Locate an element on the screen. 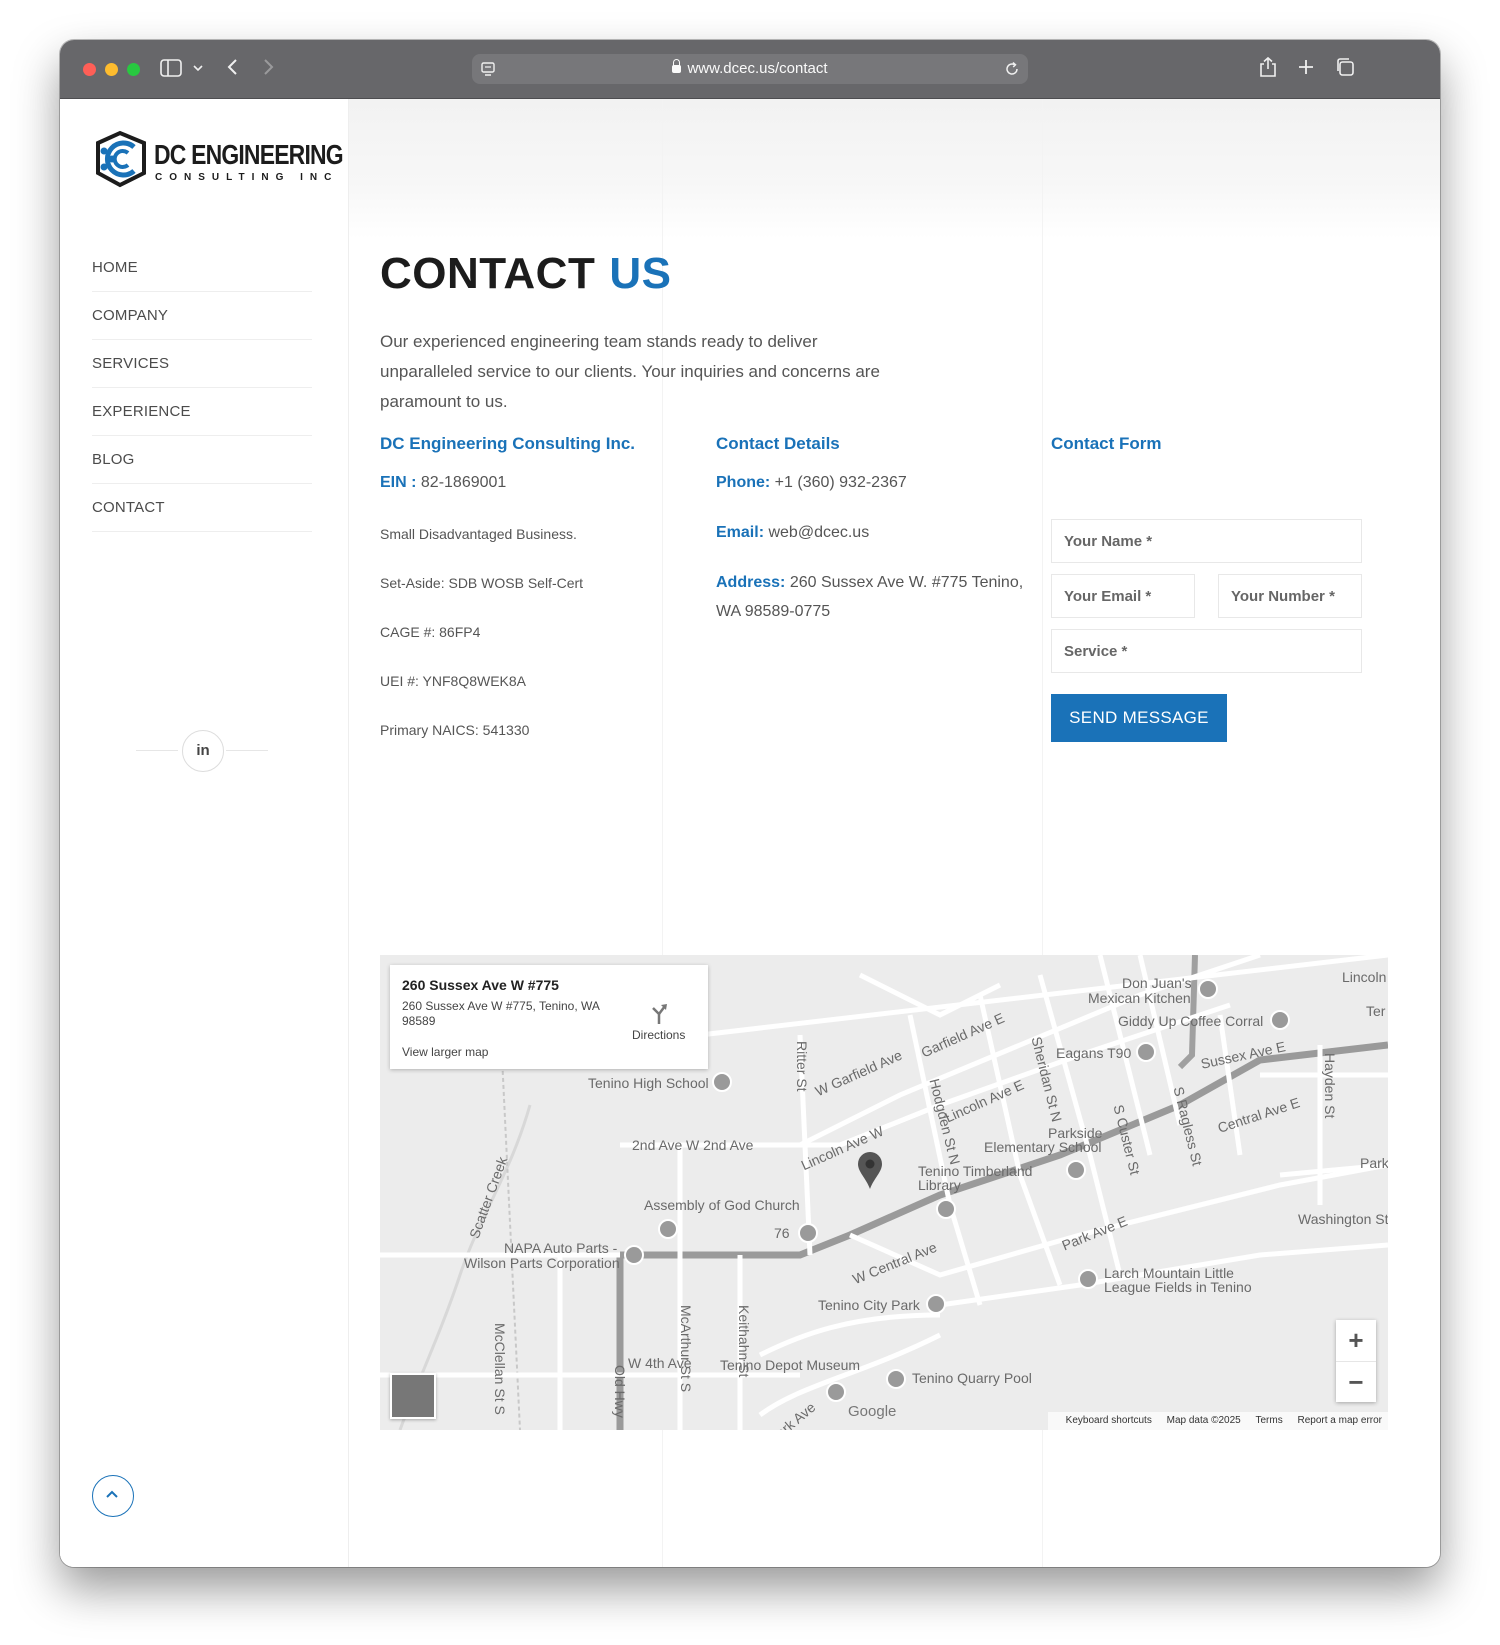  contact-details-heading: Contact Details is located at coordinates (778, 443).